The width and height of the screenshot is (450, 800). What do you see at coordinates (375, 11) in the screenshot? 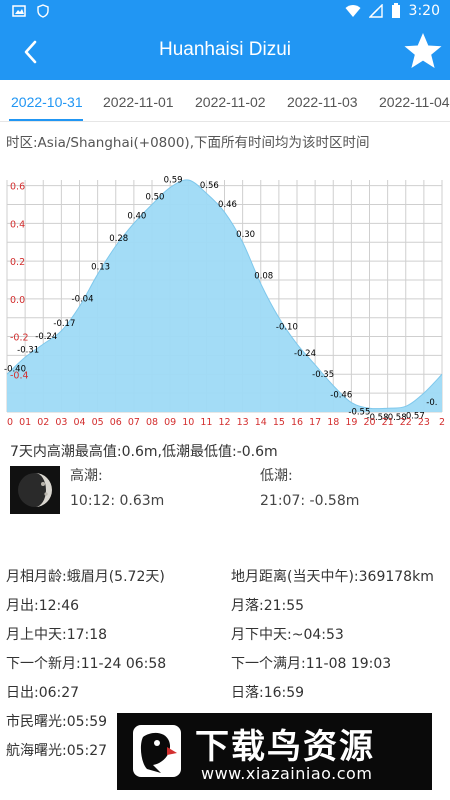
I see `signal-icon` at bounding box center [375, 11].